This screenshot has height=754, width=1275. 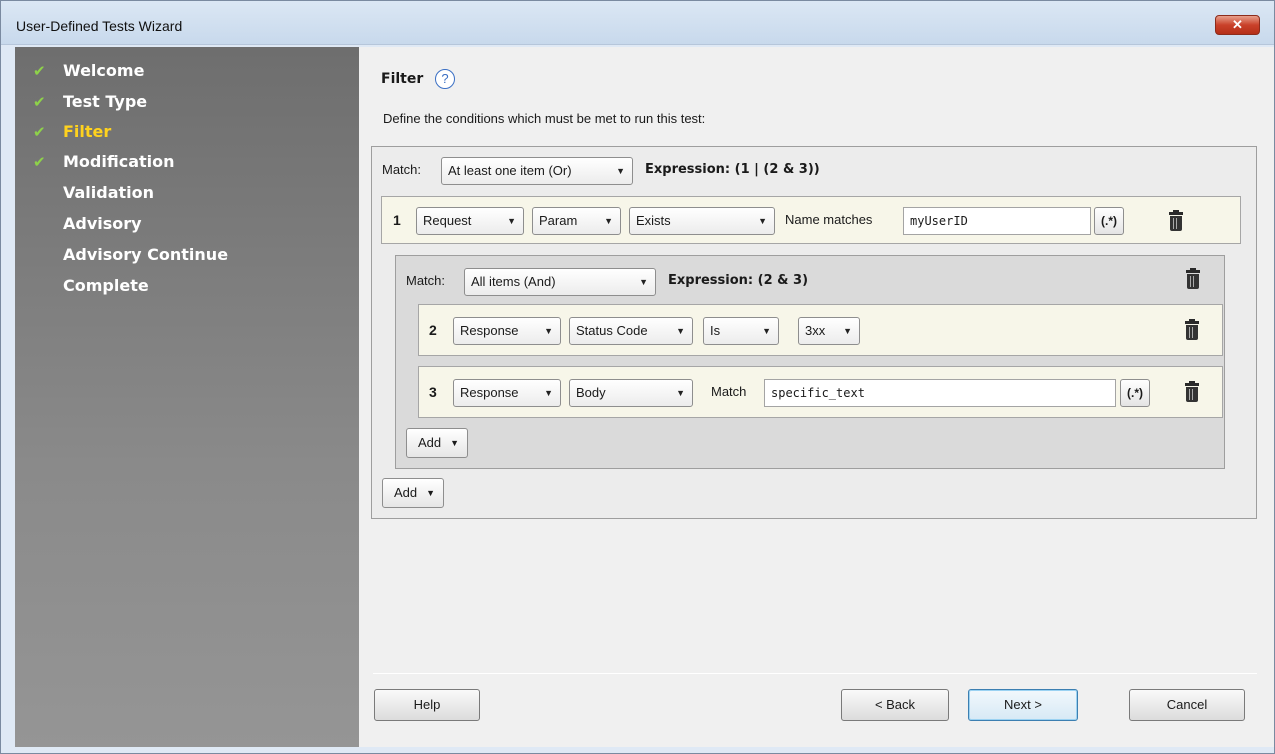 I want to click on dropdown-value: Is, so click(x=715, y=330).